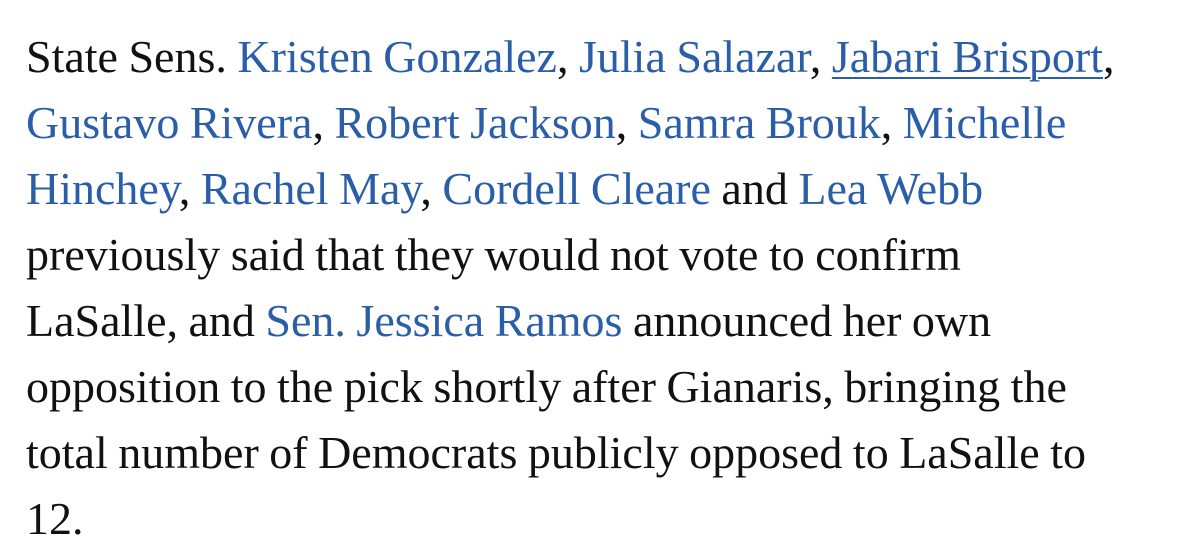 The width and height of the screenshot is (1200, 552). I want to click on intro-text: State Sens., so click(126, 56).